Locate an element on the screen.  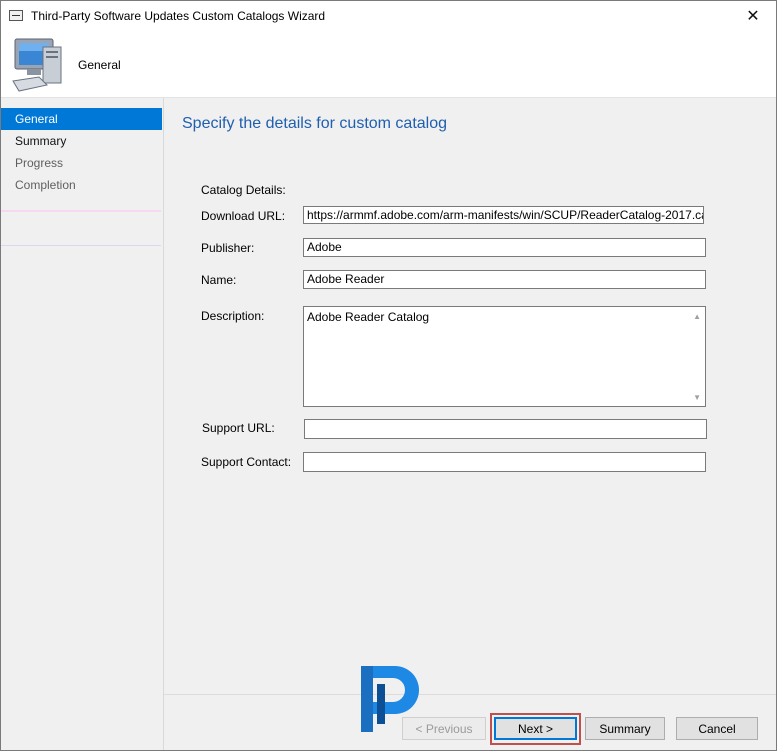
wizard-footer: < Previous Next > Summary Cancel is located at coordinates (470, 722).